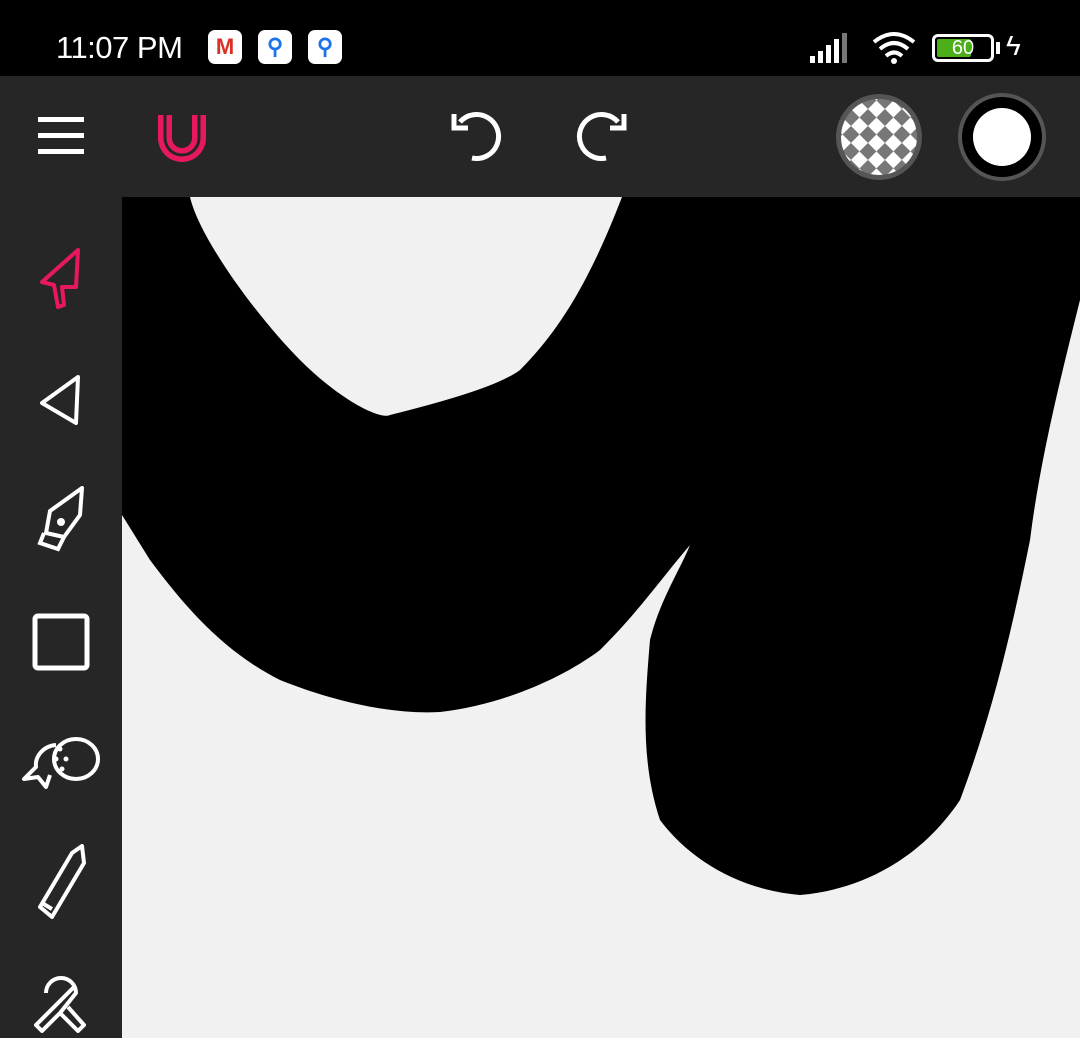  I want to click on magnet-icon, so click(182, 137).